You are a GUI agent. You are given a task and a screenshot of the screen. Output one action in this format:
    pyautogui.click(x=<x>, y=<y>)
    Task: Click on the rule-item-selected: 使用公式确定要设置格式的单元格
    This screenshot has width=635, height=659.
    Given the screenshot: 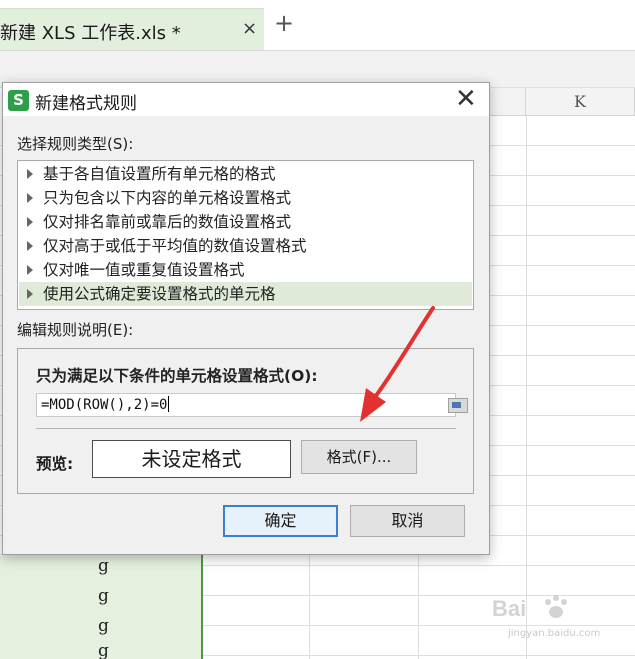 What is the action you would take?
    pyautogui.click(x=245, y=294)
    